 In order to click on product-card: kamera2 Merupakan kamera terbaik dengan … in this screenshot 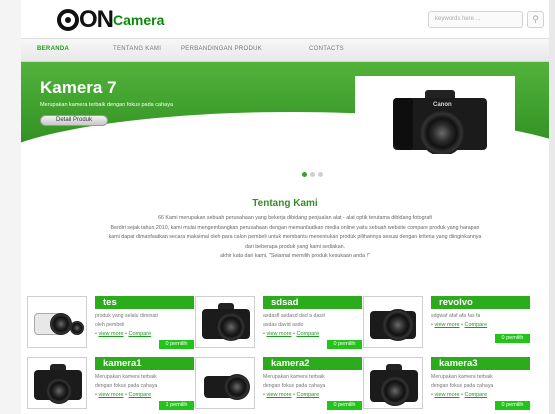, I will do `click(278, 385)`.